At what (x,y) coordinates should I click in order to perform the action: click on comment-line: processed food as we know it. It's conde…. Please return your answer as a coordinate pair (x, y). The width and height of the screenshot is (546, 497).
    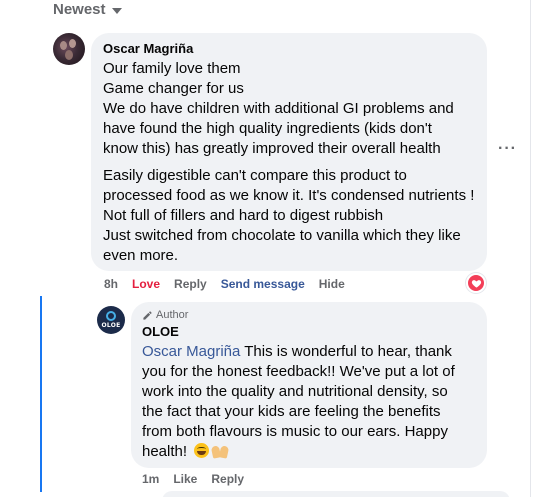
    Looking at the image, I should click on (289, 195).